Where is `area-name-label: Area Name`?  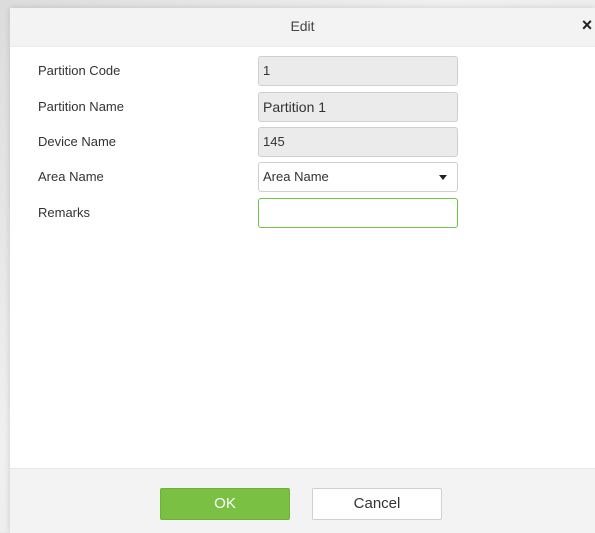
area-name-label: Area Name is located at coordinates (71, 176).